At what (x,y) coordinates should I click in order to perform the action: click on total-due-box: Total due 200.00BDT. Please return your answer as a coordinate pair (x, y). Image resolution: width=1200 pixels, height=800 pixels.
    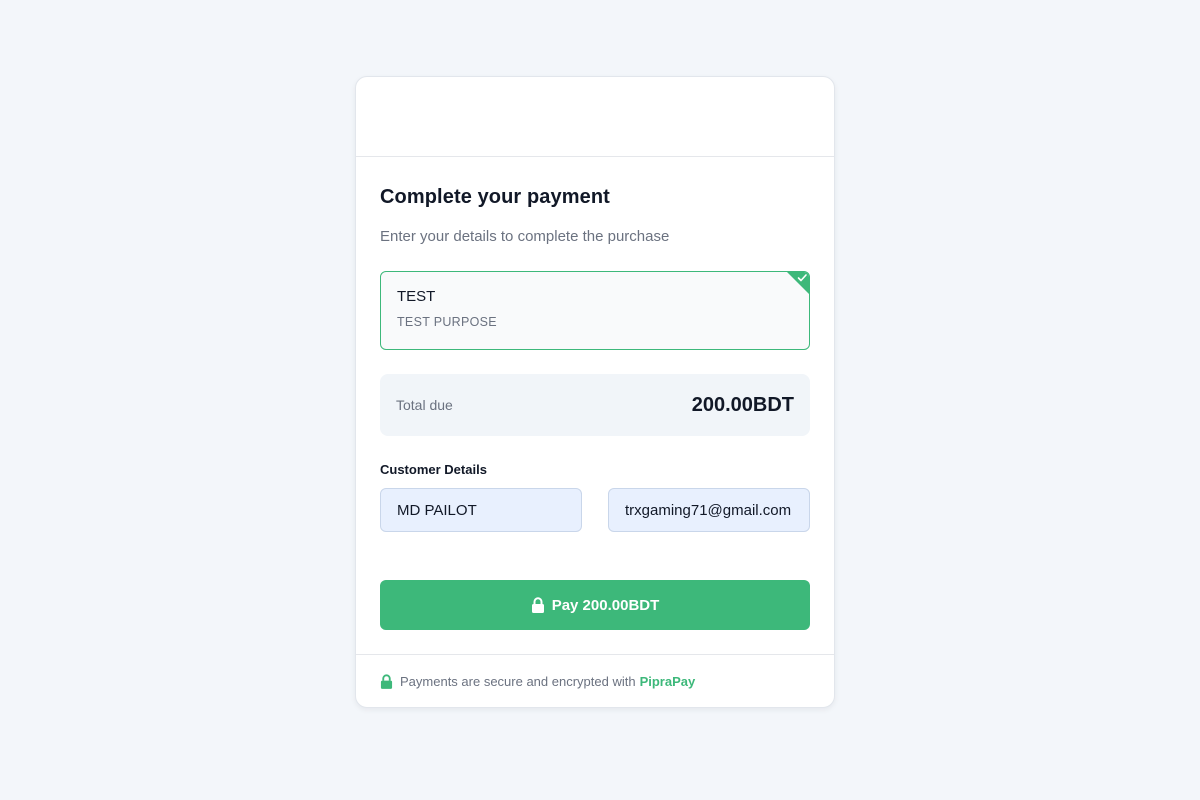
    Looking at the image, I should click on (595, 405).